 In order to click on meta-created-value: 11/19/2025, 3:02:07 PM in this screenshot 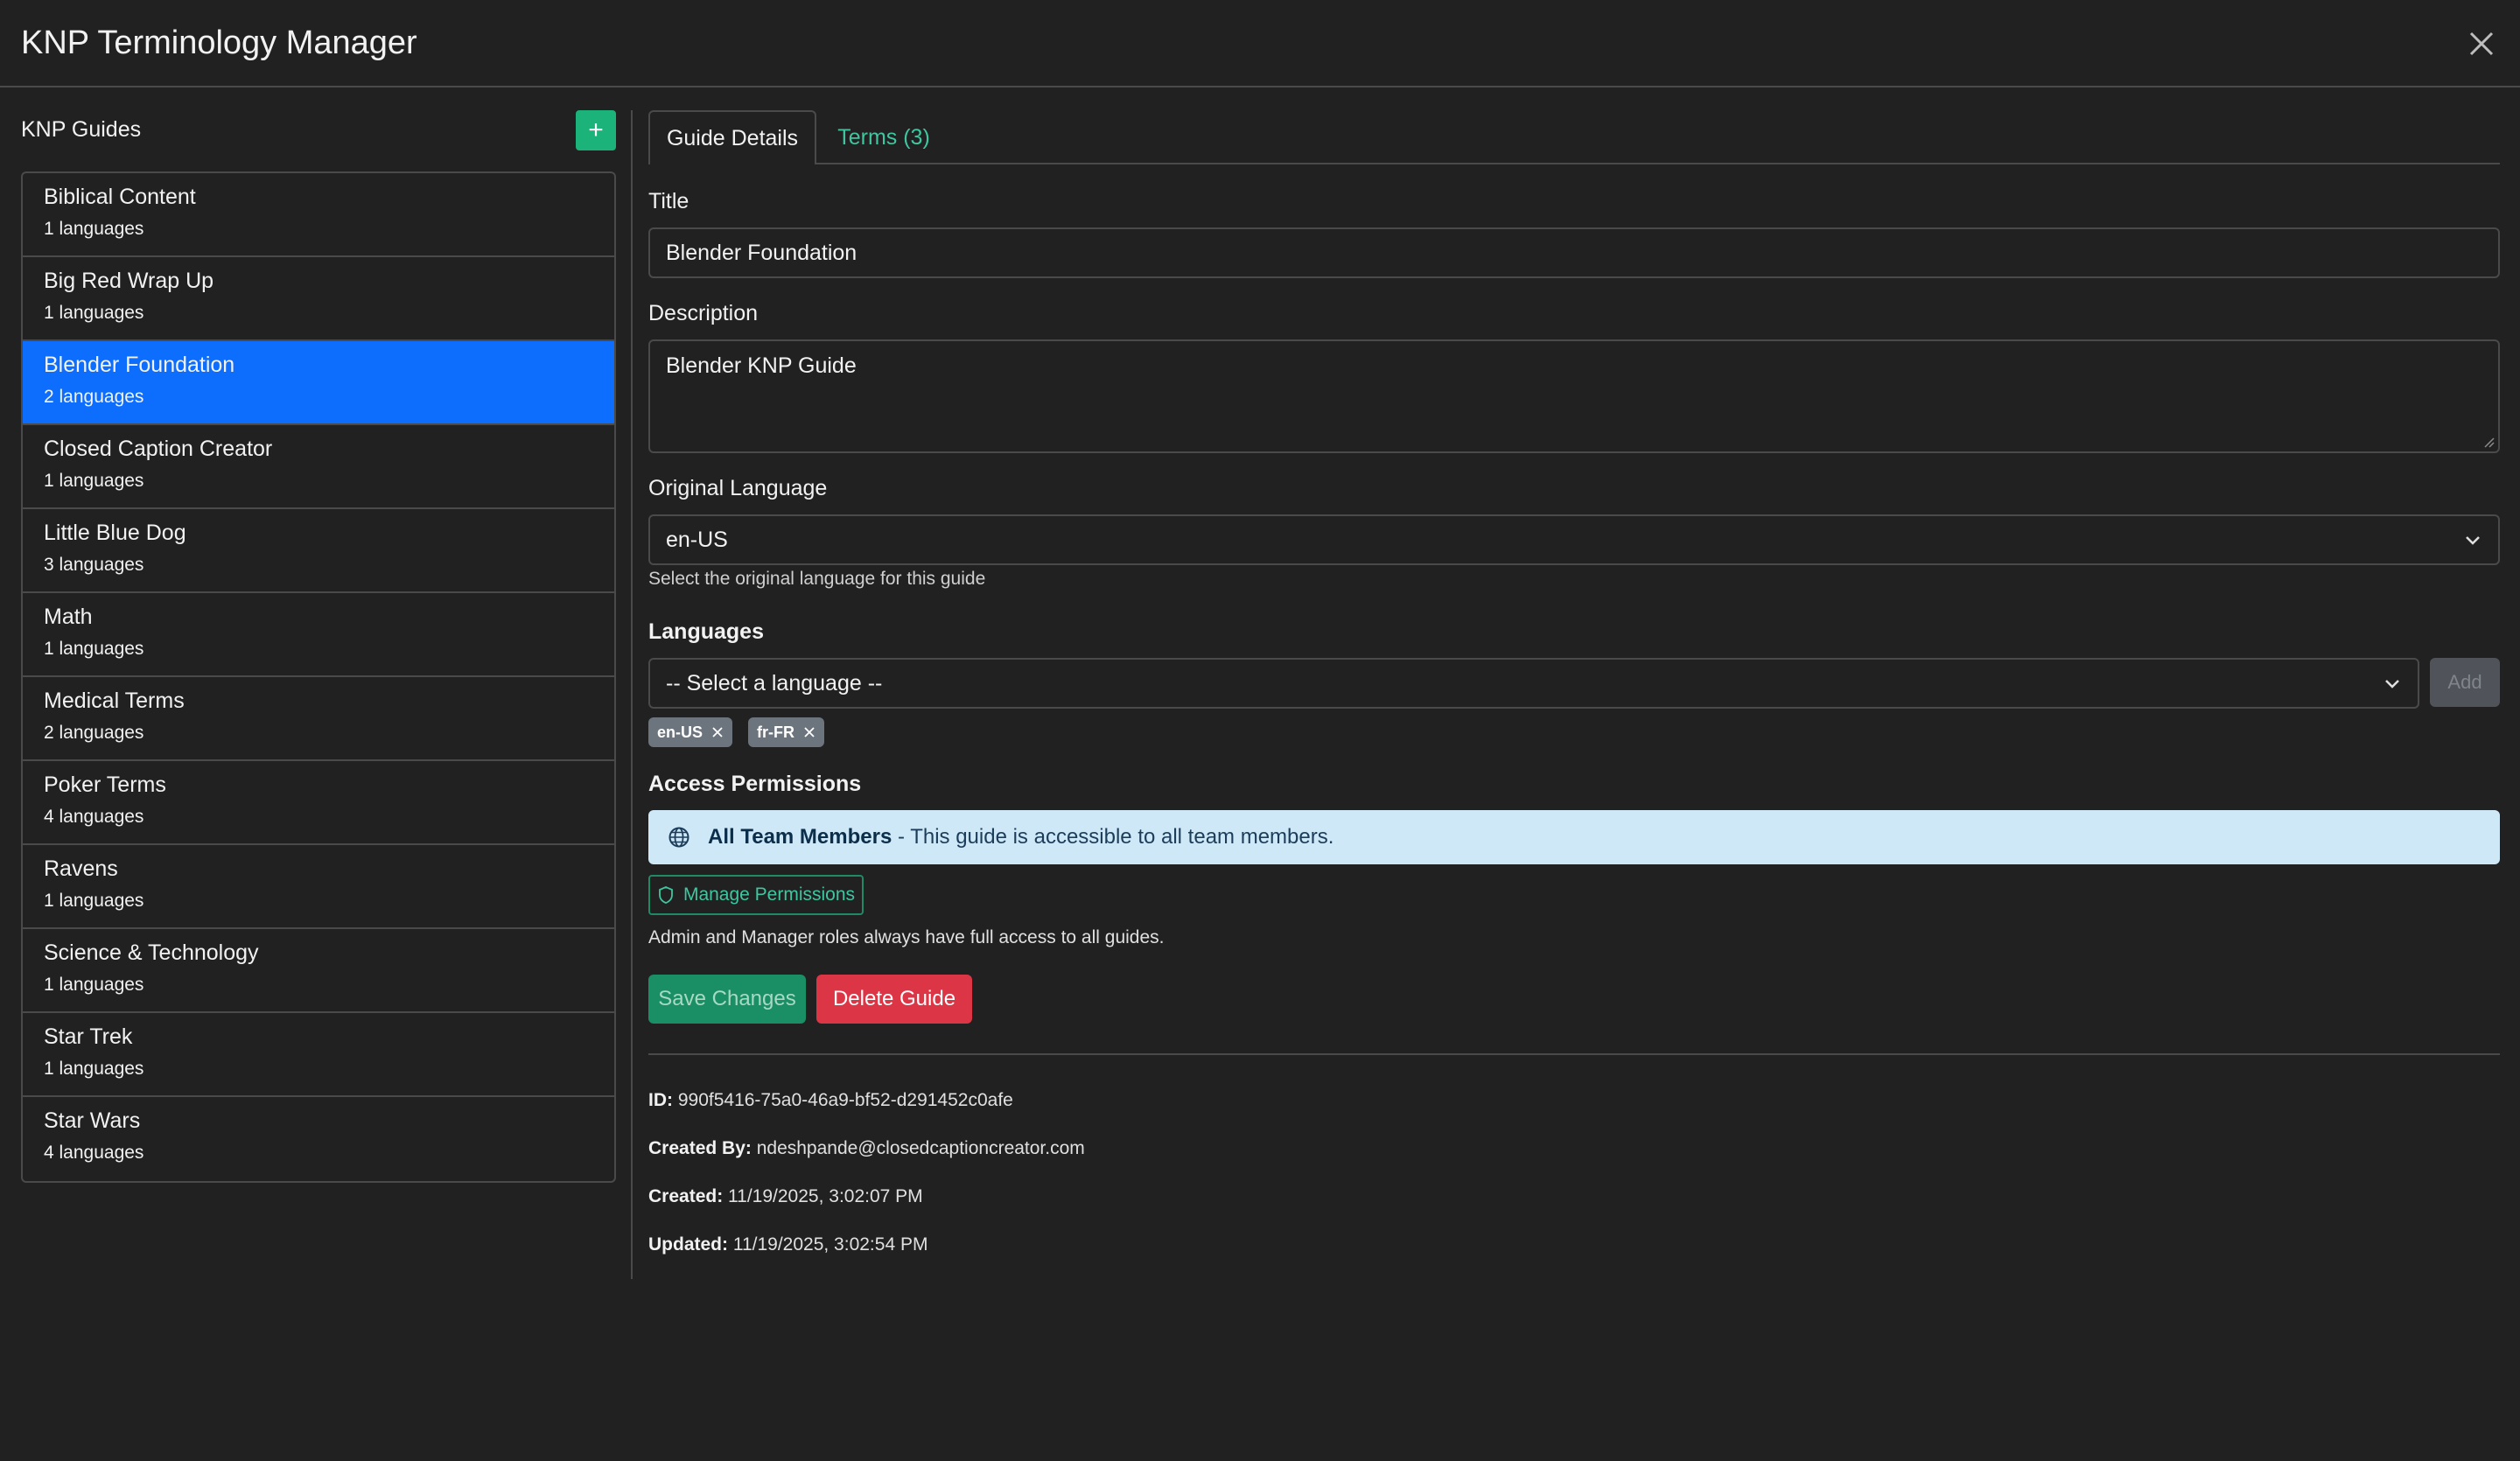, I will do `click(825, 1196)`.